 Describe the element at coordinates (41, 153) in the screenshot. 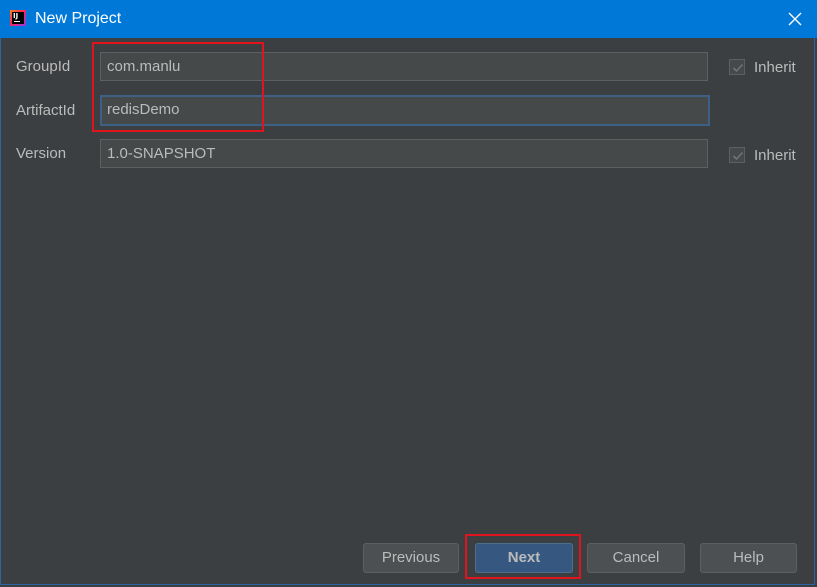

I see `version-label: Version` at that location.